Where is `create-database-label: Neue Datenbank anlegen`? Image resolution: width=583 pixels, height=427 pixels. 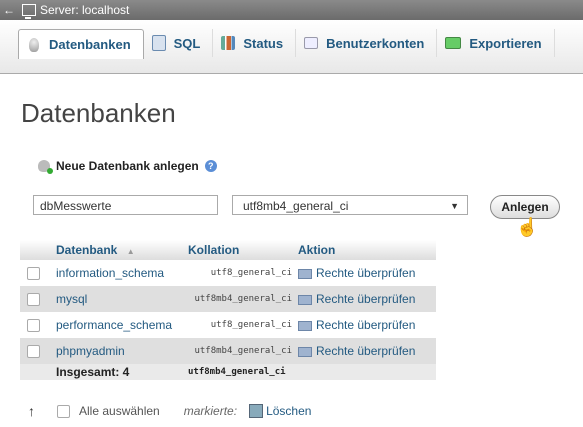
create-database-label: Neue Datenbank anlegen is located at coordinates (127, 166).